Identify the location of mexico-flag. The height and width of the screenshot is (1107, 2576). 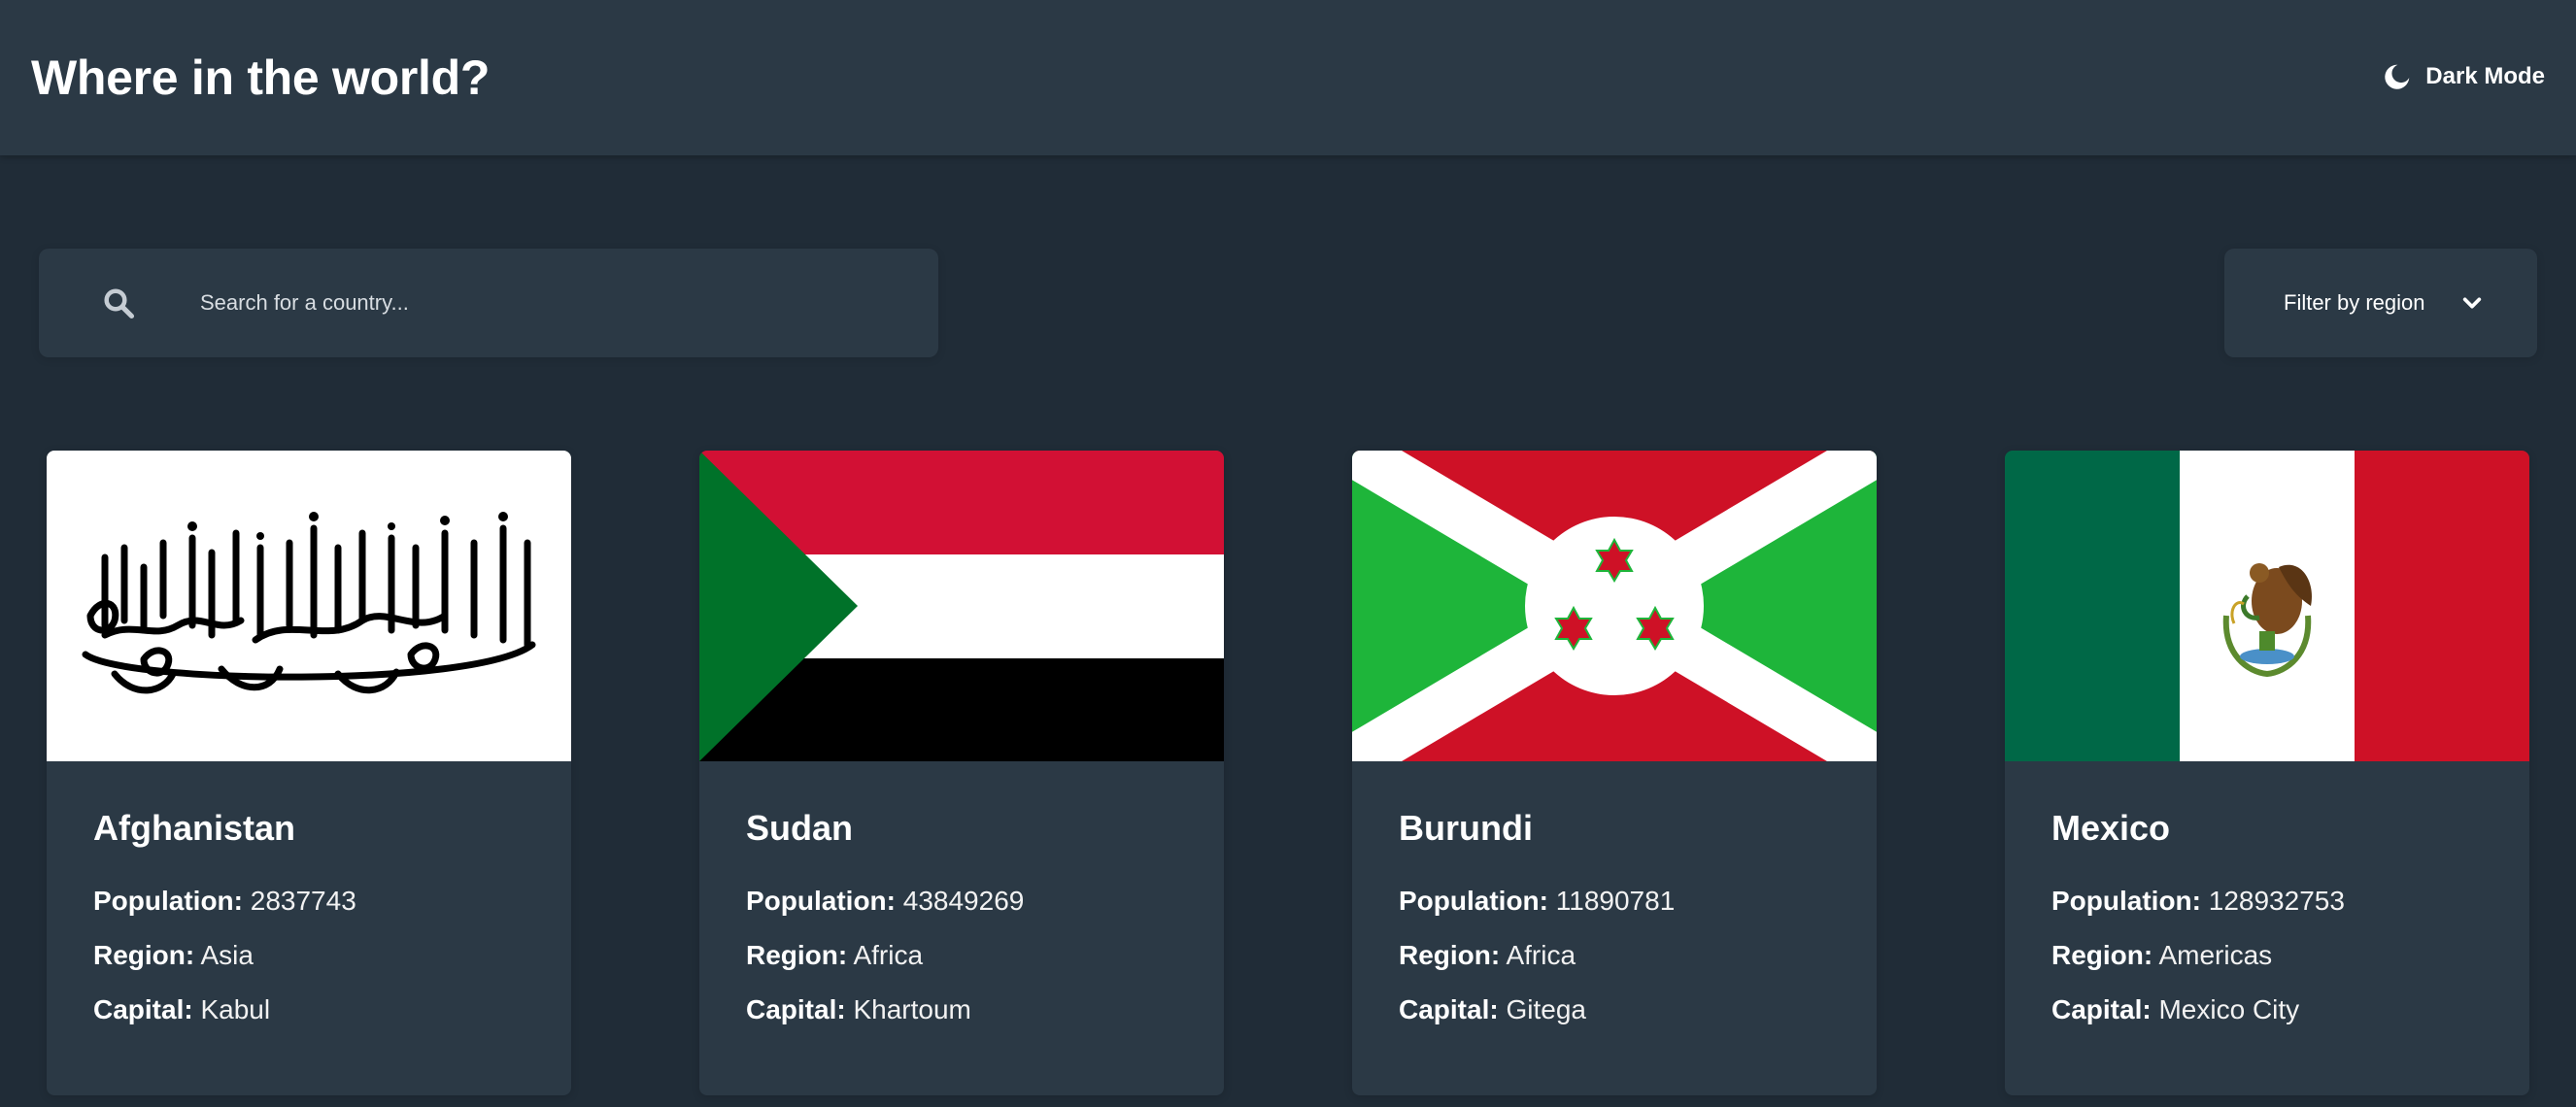
(2267, 606).